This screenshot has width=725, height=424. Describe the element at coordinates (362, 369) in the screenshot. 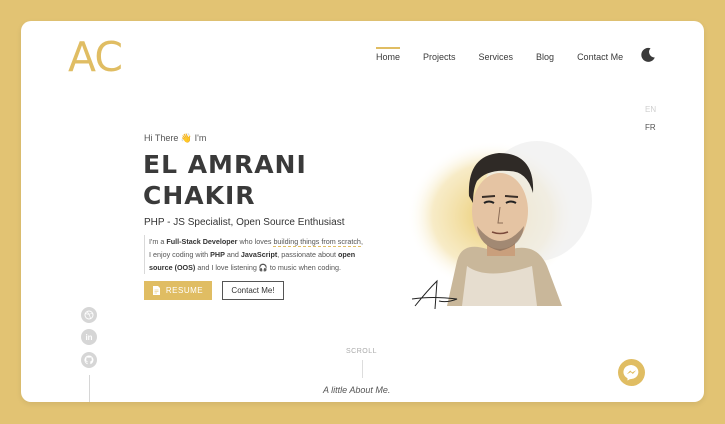

I see `scroll-line` at that location.